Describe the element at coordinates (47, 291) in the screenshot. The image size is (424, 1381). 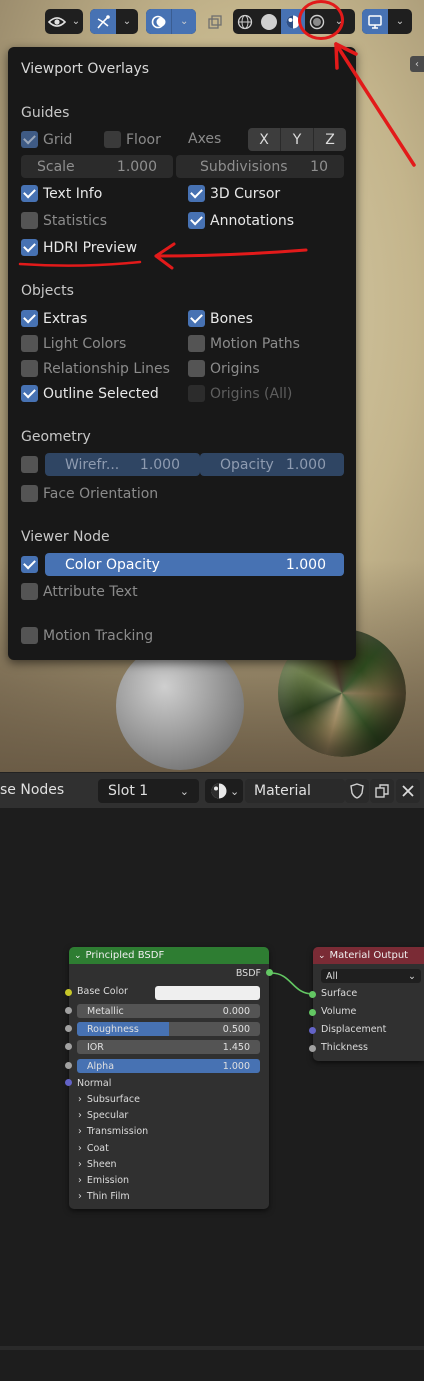
I see `objects-heading: Objects` at that location.